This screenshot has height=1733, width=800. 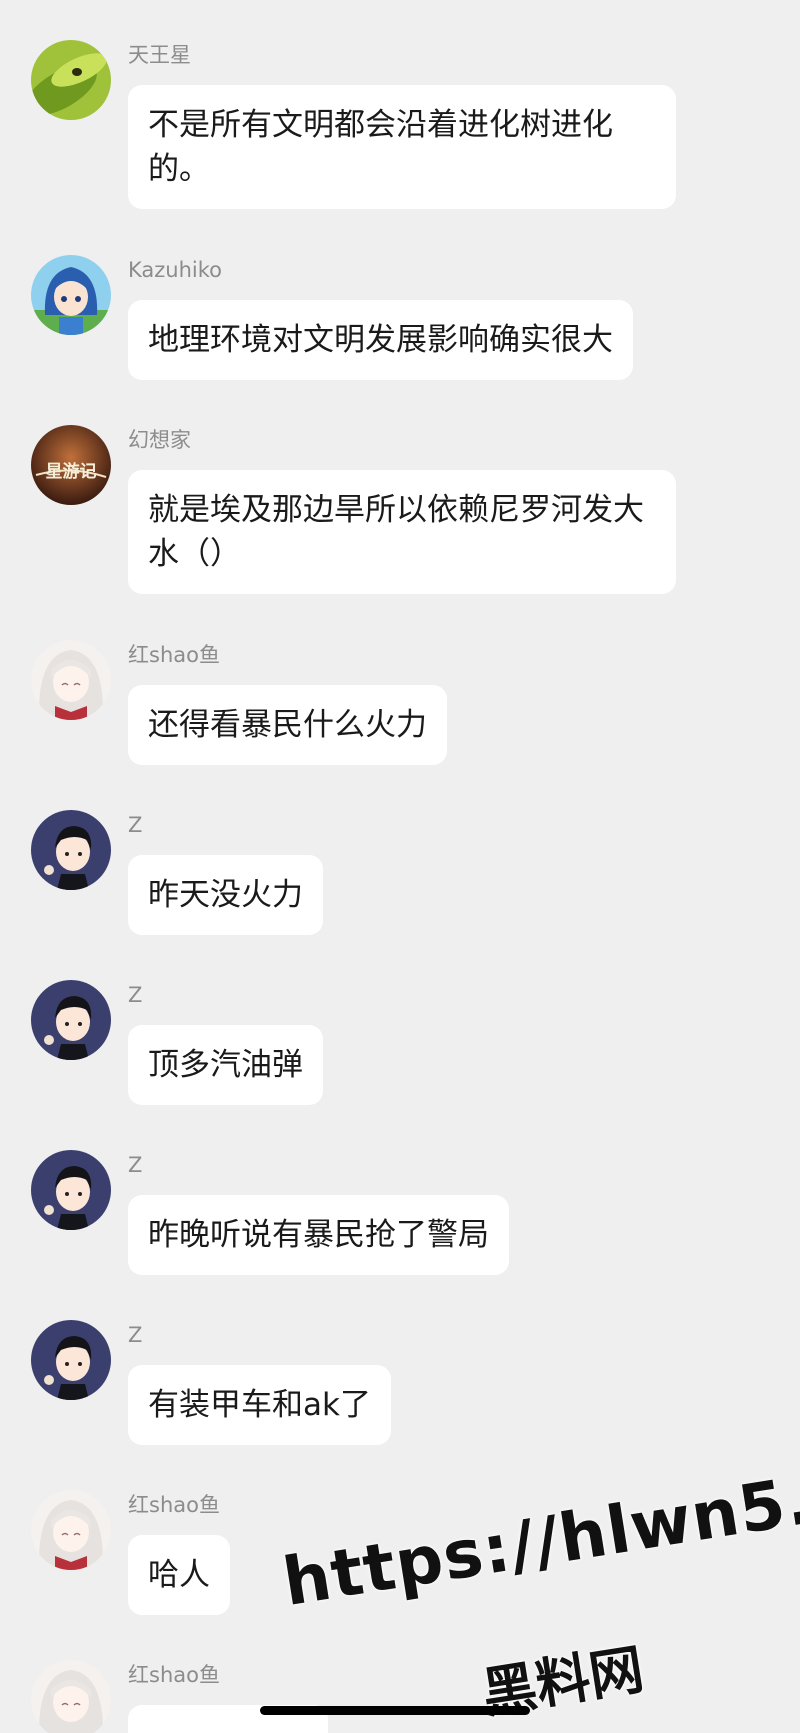 What do you see at coordinates (159, 55) in the screenshot?
I see `sender-name: 天王星` at bounding box center [159, 55].